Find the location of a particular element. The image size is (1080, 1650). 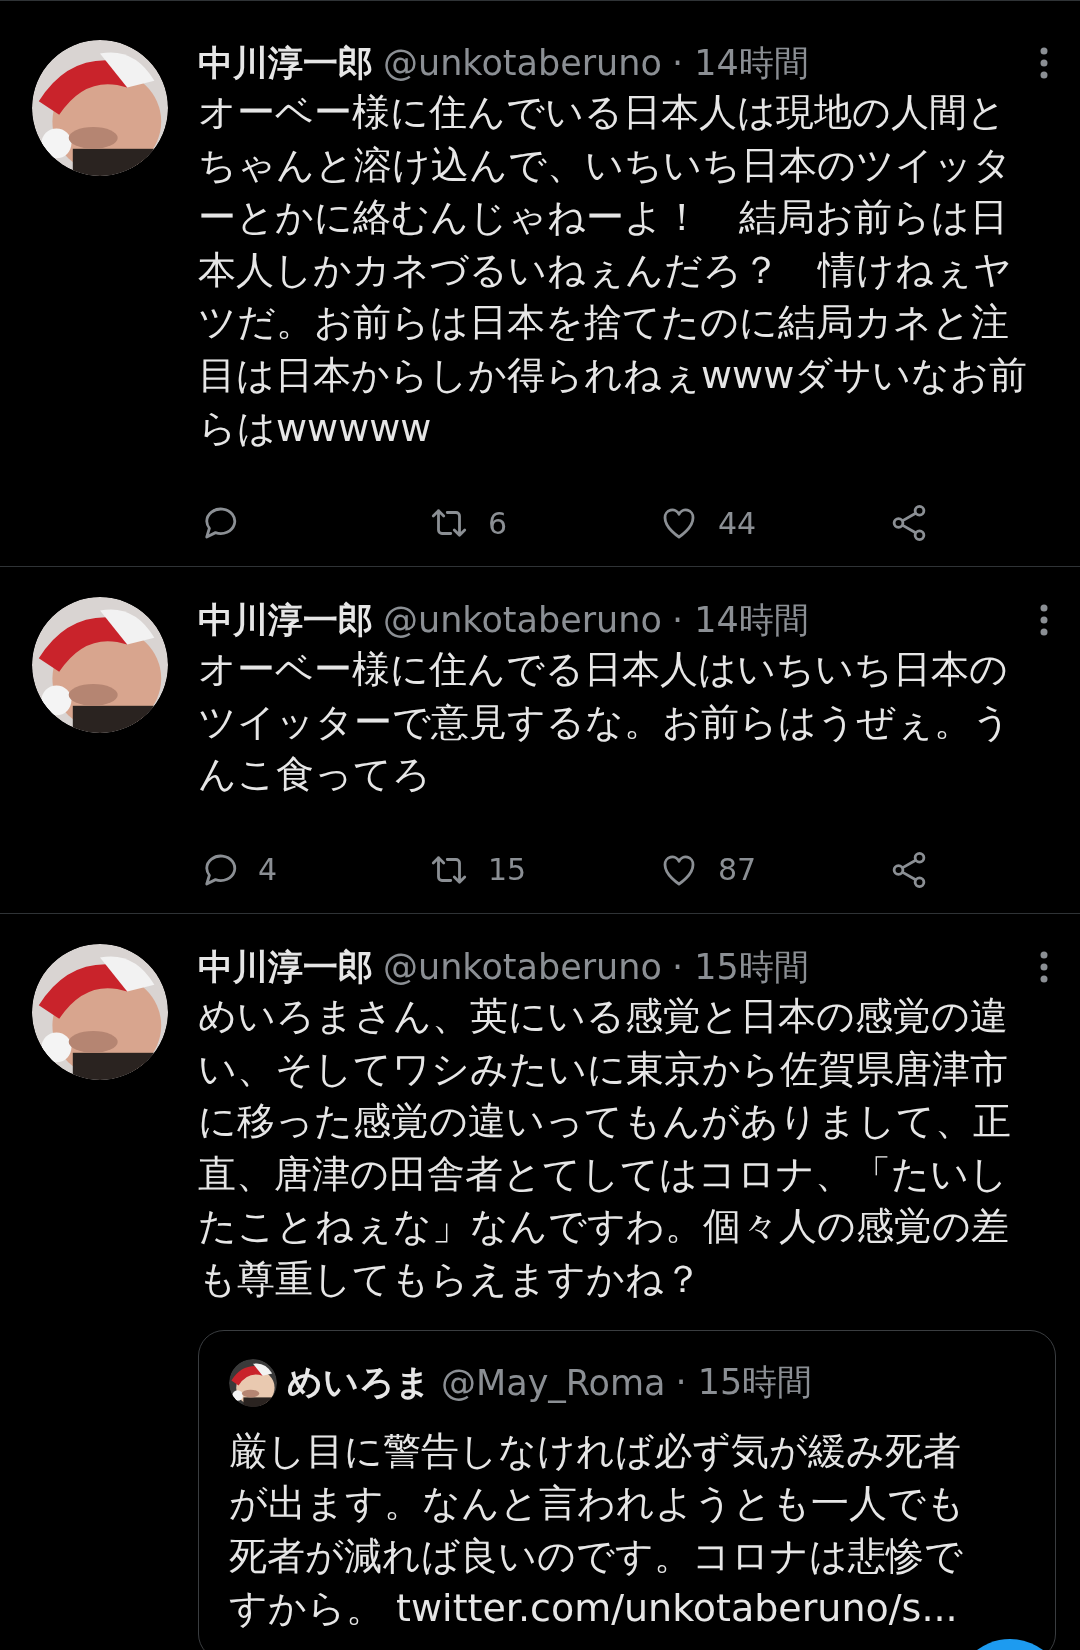

tweet-text: オーベー様に住んでる日本人はいちいち日本のツイッターで意見するな。お前らはうぜぇ。うんこ食ってろ is located at coordinates (605, 722).